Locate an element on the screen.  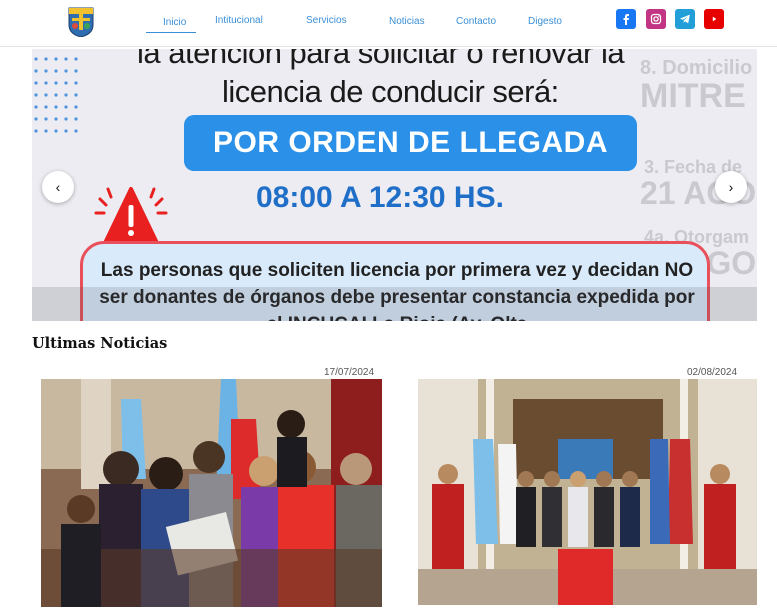
nav-digesto: Digesto is located at coordinates (545, 21).